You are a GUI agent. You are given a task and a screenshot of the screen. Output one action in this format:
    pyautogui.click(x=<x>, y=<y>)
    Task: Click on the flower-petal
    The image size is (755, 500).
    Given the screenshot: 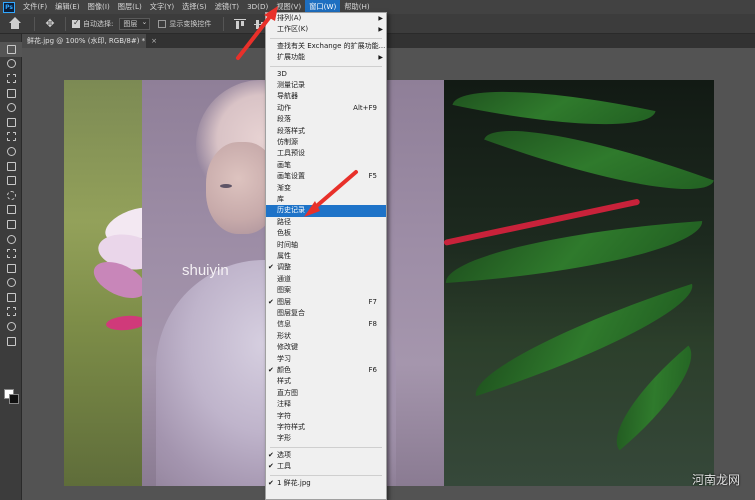 What is the action you would take?
    pyautogui.click(x=126, y=323)
    